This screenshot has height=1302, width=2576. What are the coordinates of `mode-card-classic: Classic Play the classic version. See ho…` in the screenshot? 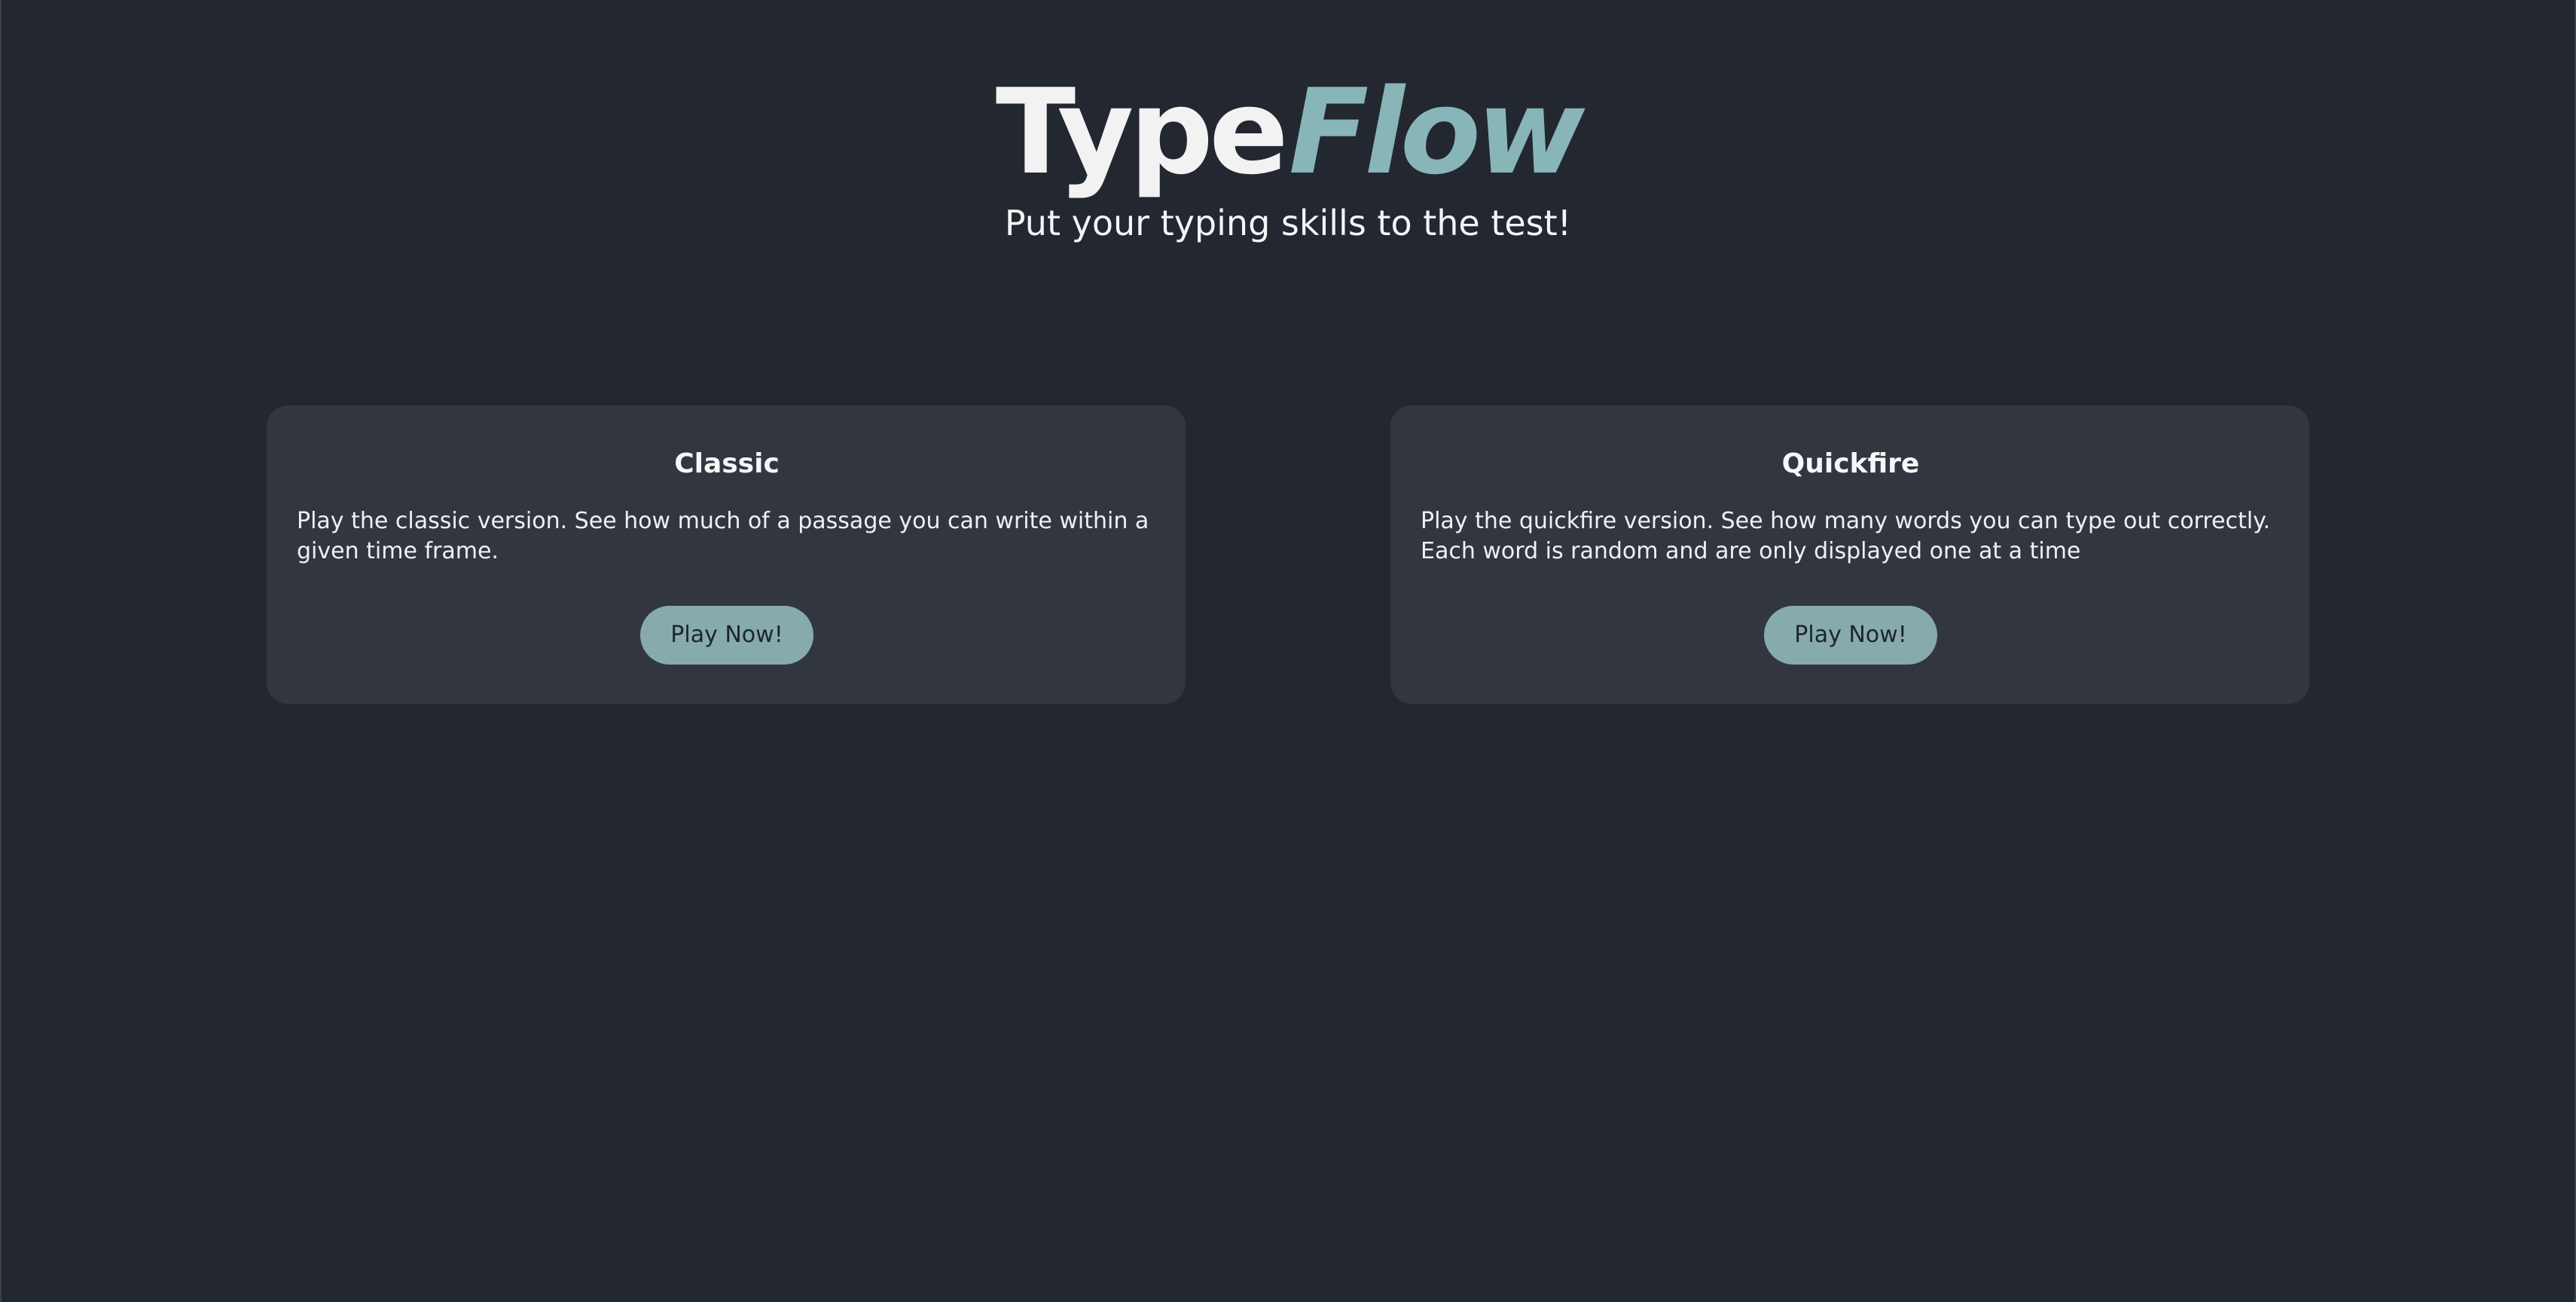 It's located at (727, 554).